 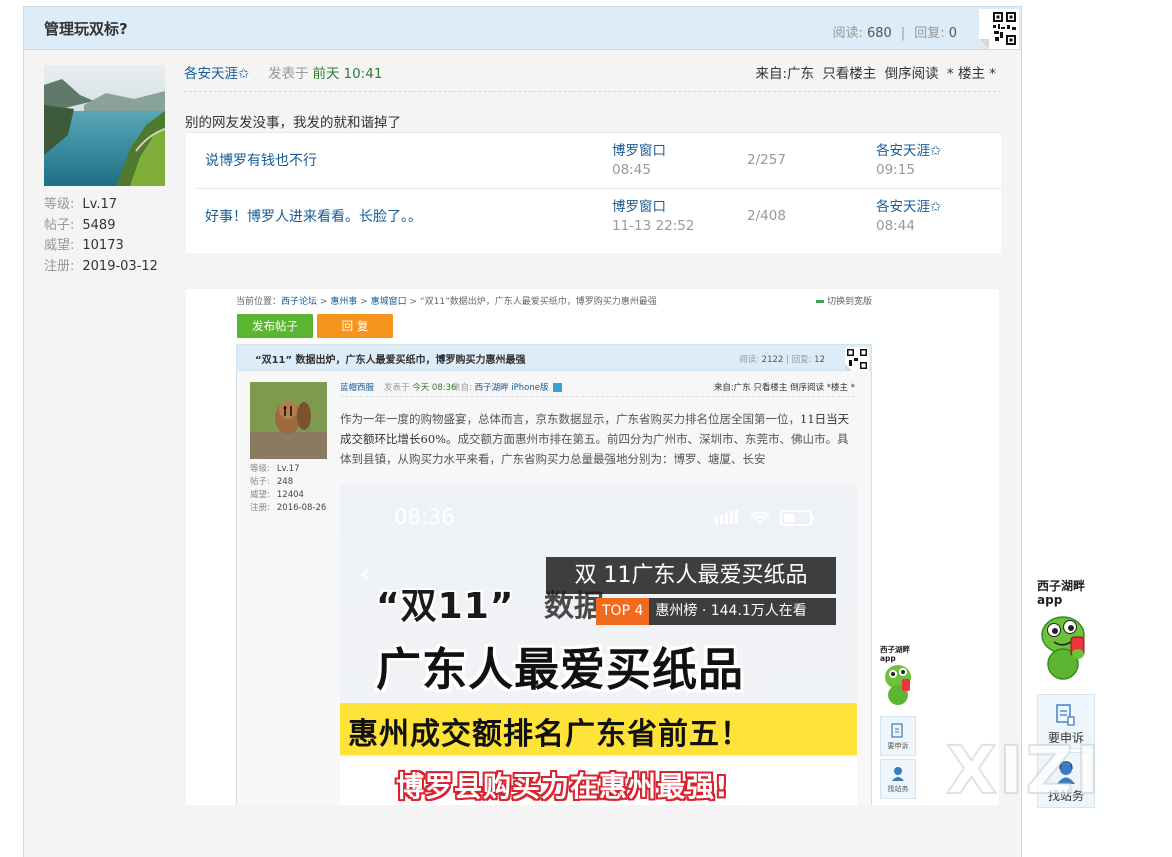 What do you see at coordinates (290, 495) in the screenshot?
I see `inner-prestige-value: 12404` at bounding box center [290, 495].